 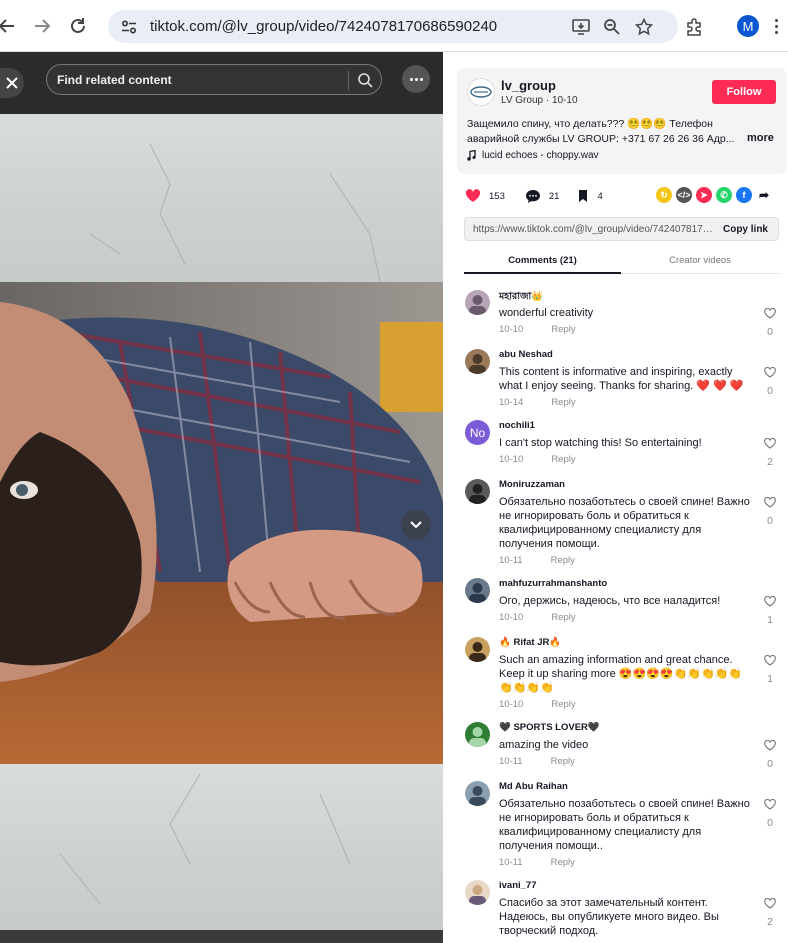 I want to click on commenter-name: Moniruzzaman, so click(x=532, y=484).